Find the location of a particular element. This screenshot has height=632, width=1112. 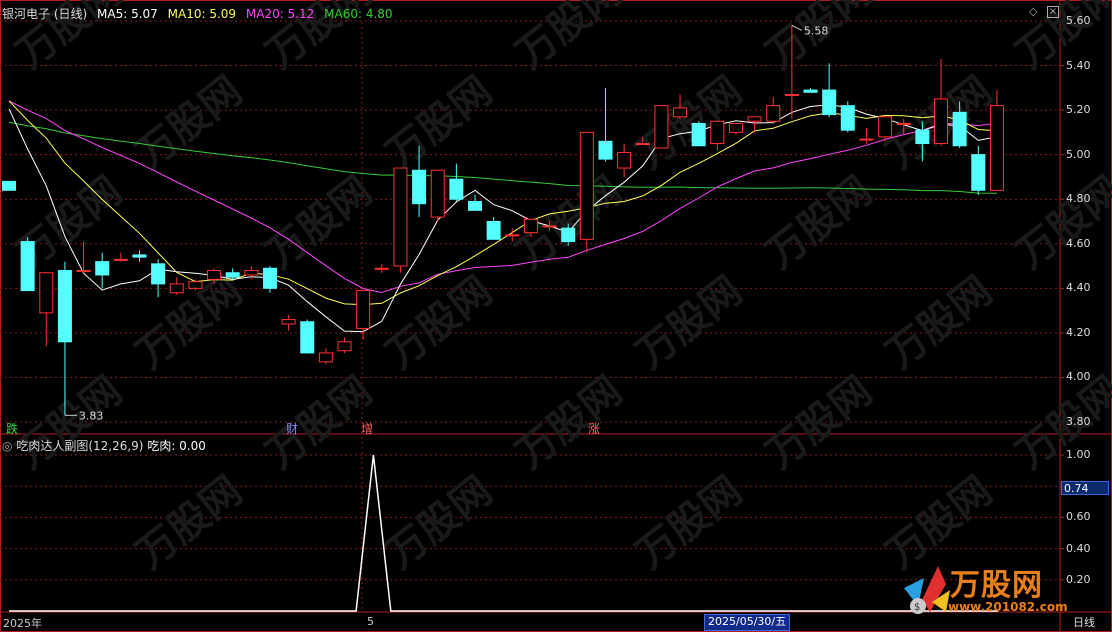

x-axis-month-label: 5 is located at coordinates (370, 621).